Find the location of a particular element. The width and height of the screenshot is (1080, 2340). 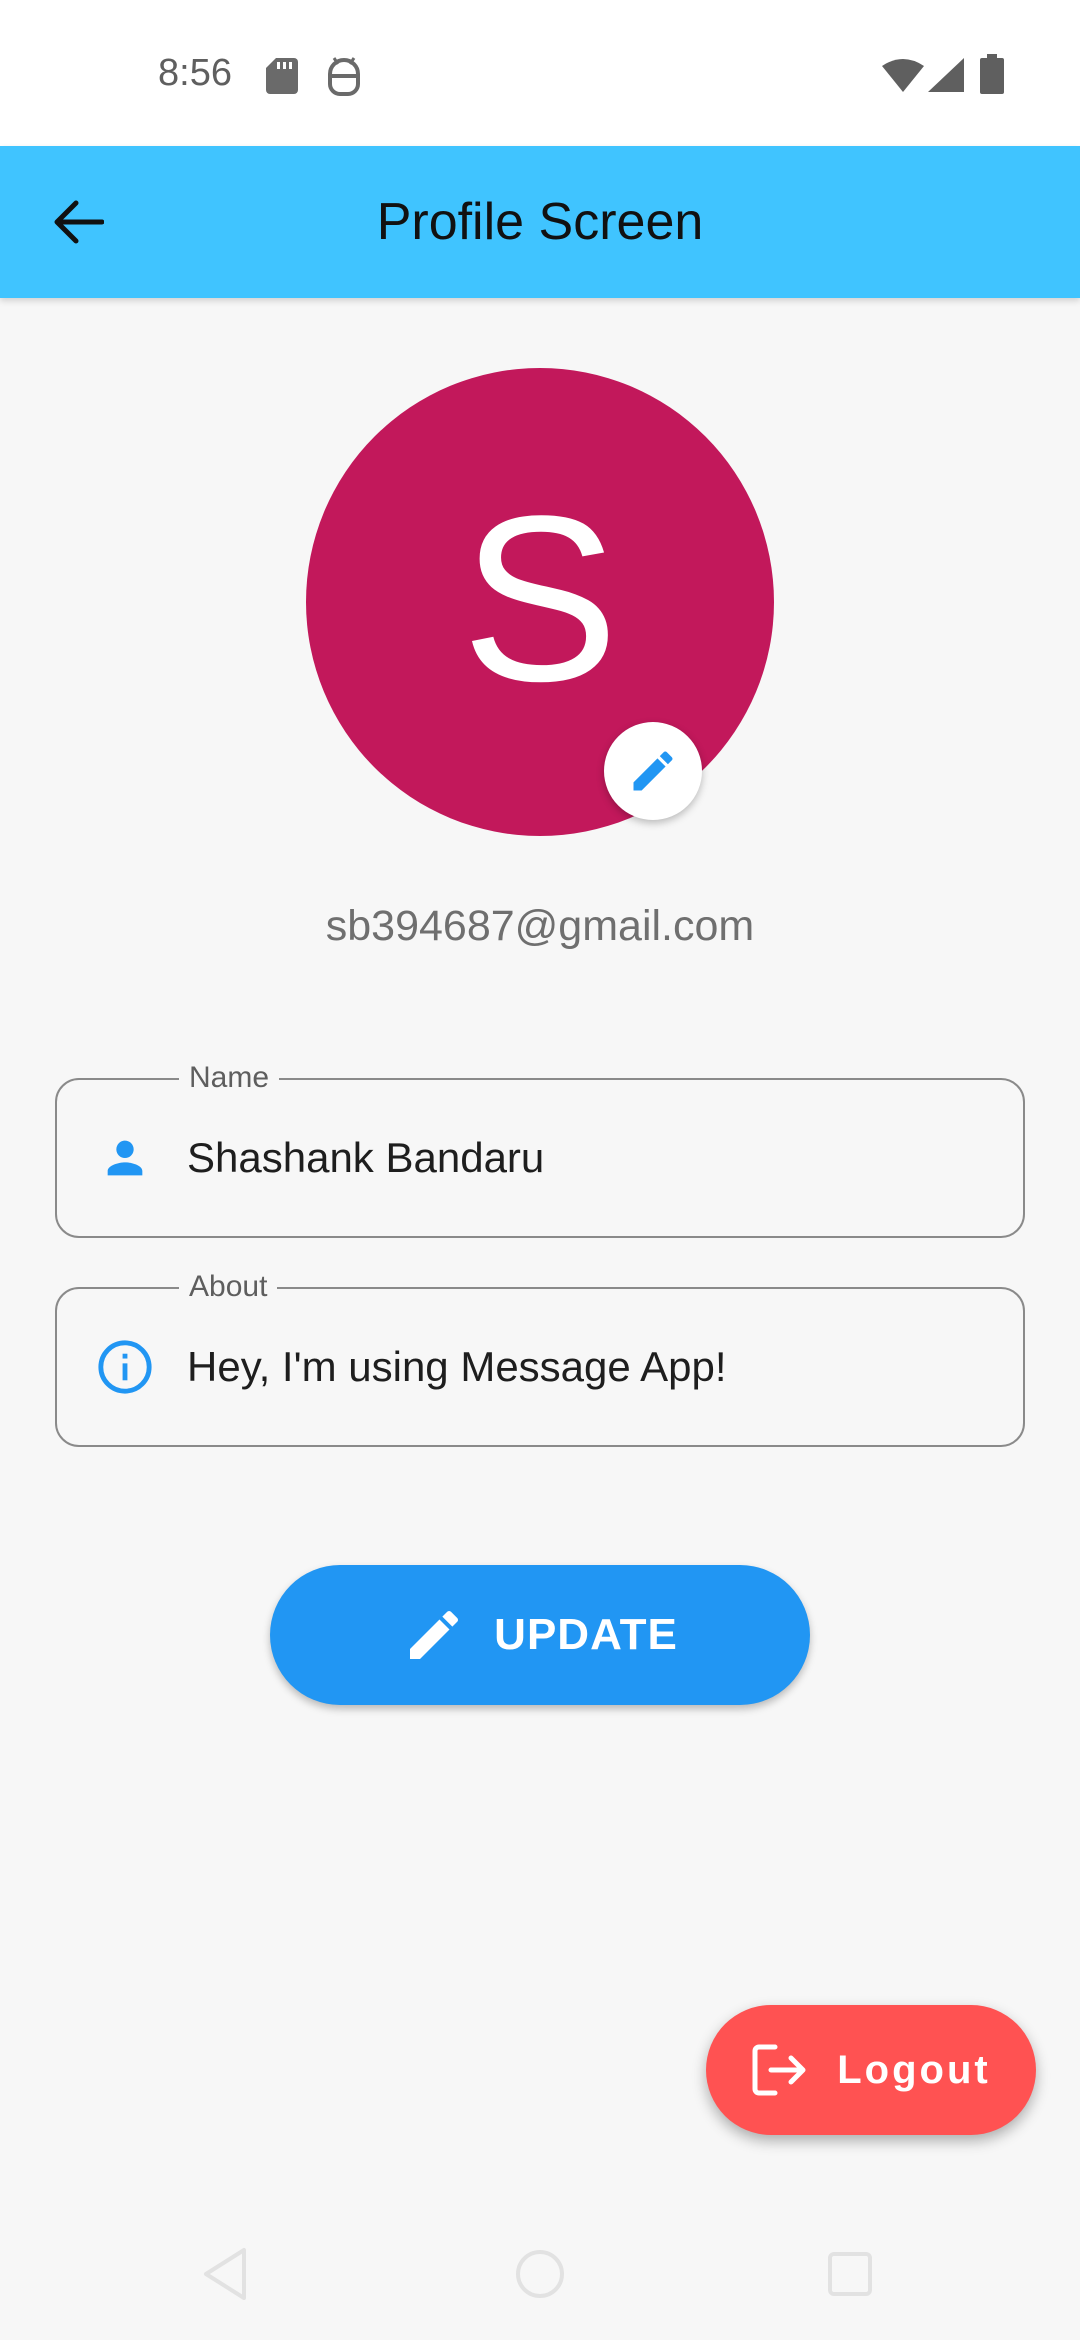

status-time: 8:56 is located at coordinates (195, 73).